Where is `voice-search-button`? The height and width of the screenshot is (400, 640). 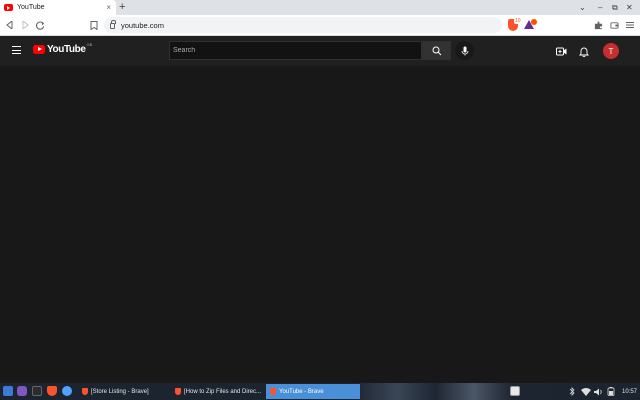
voice-search-button is located at coordinates (464, 50).